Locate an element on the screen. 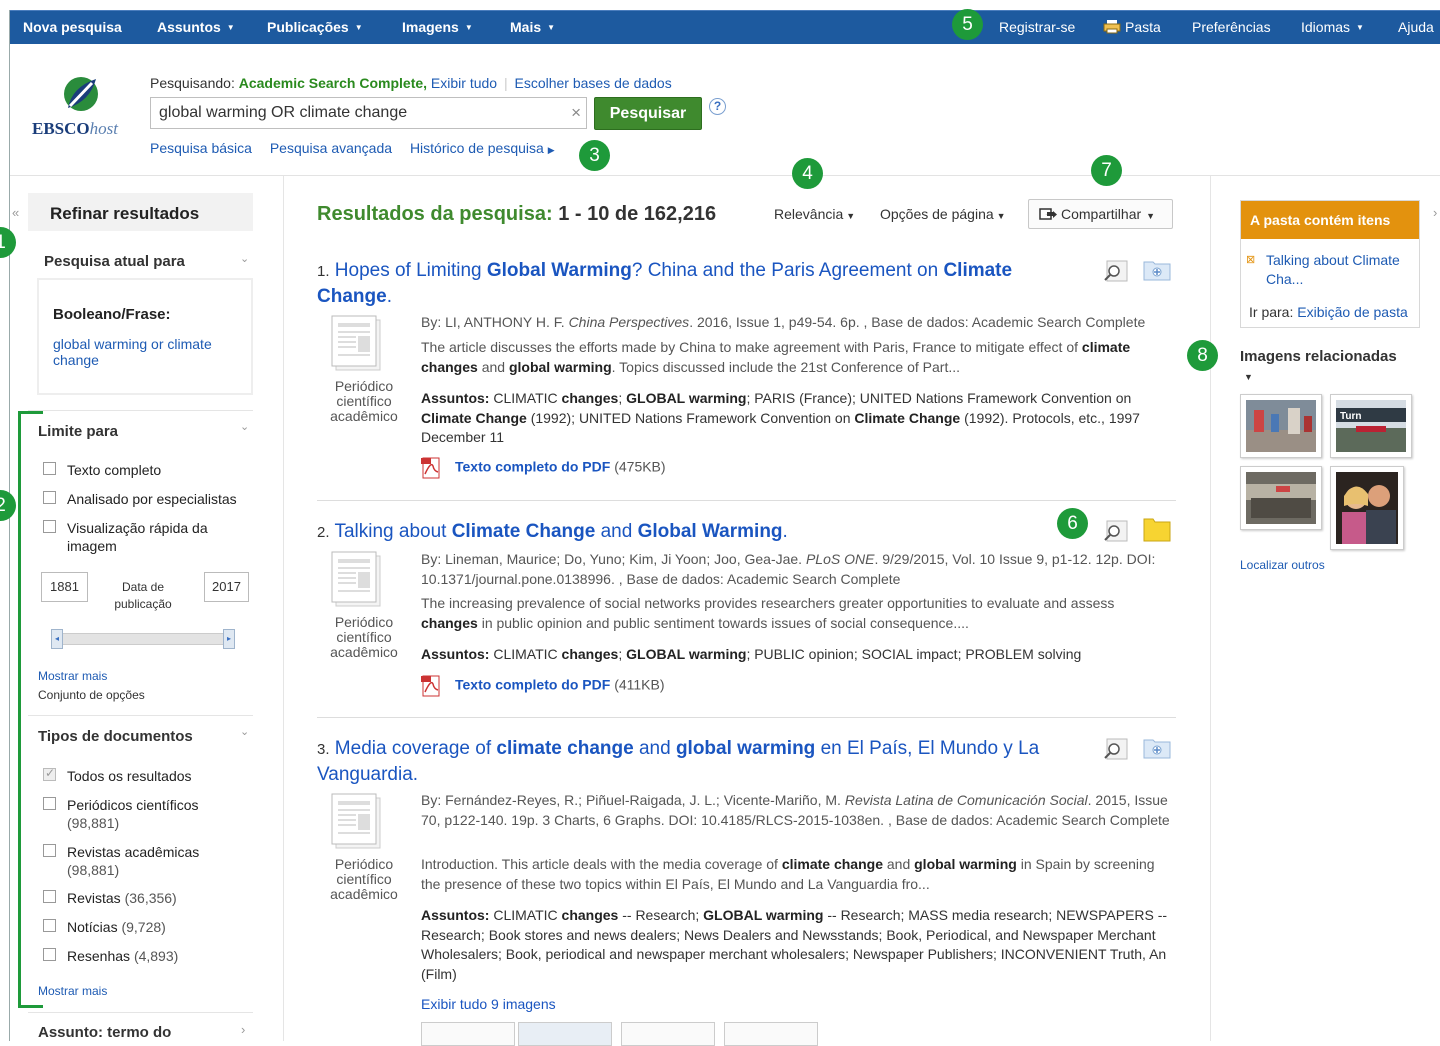 Image resolution: width=1440 pixels, height=1046 pixels. options-set-link: Conjunto de opções is located at coordinates (91, 695).